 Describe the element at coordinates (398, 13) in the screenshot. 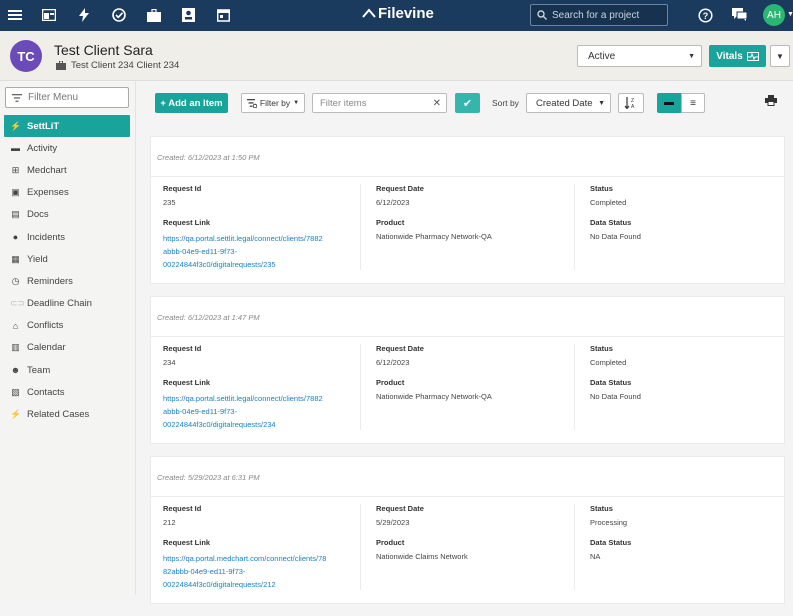

I see `filevine-logo: Filevine` at that location.